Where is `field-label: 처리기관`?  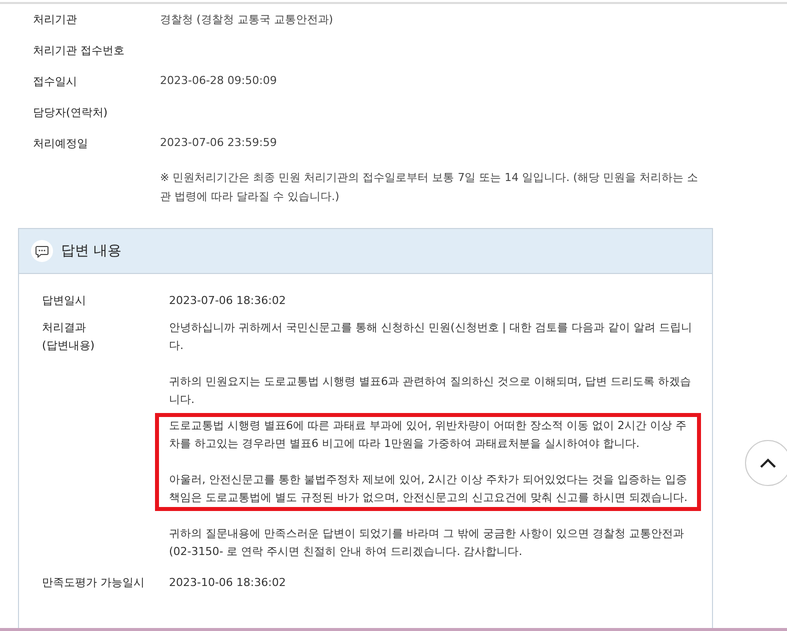 field-label: 처리기관 is located at coordinates (55, 19).